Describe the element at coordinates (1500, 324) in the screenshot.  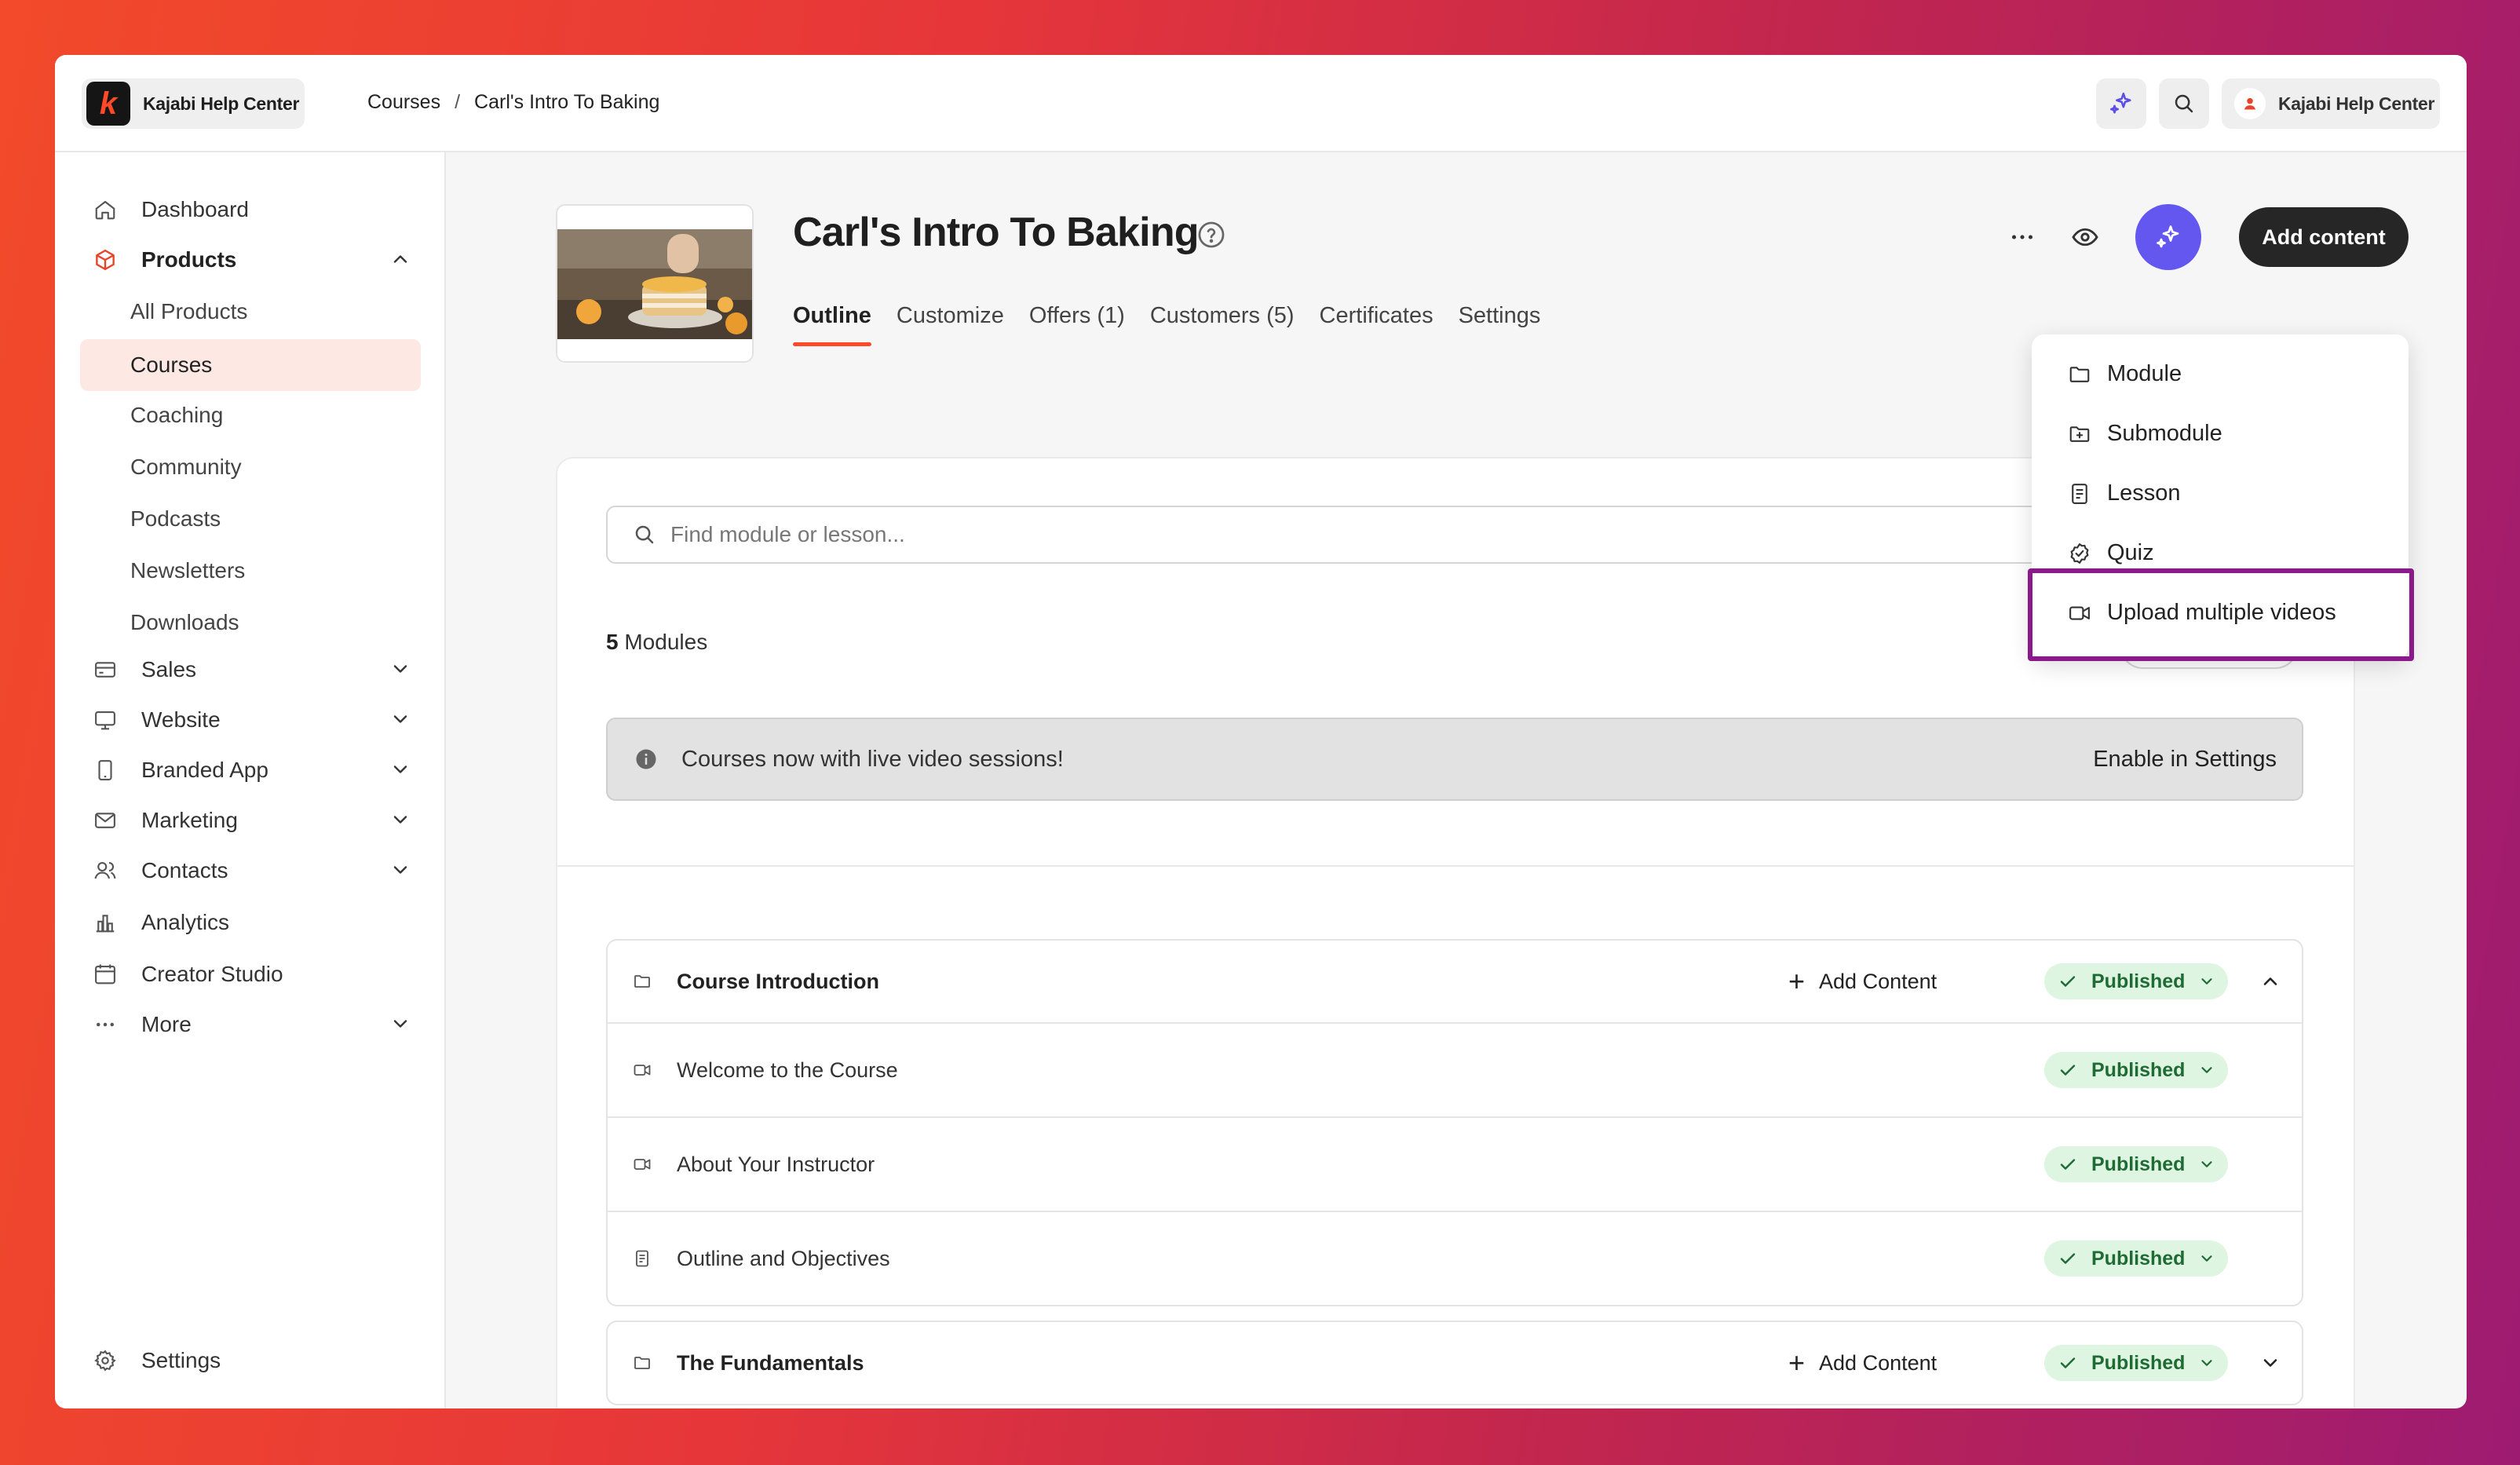
I see `tab-settings: Settings` at that location.